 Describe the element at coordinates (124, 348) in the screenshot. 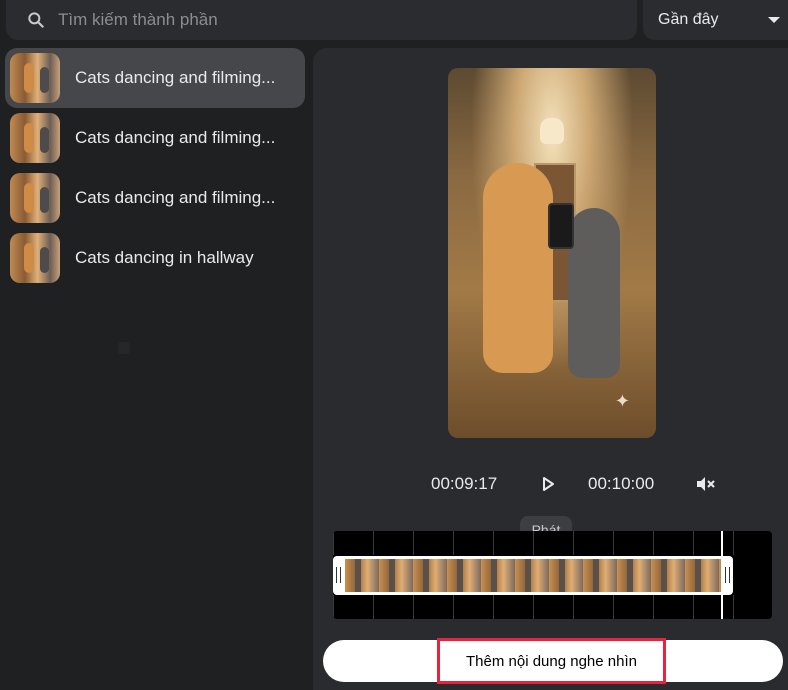

I see `decorative-dot` at that location.